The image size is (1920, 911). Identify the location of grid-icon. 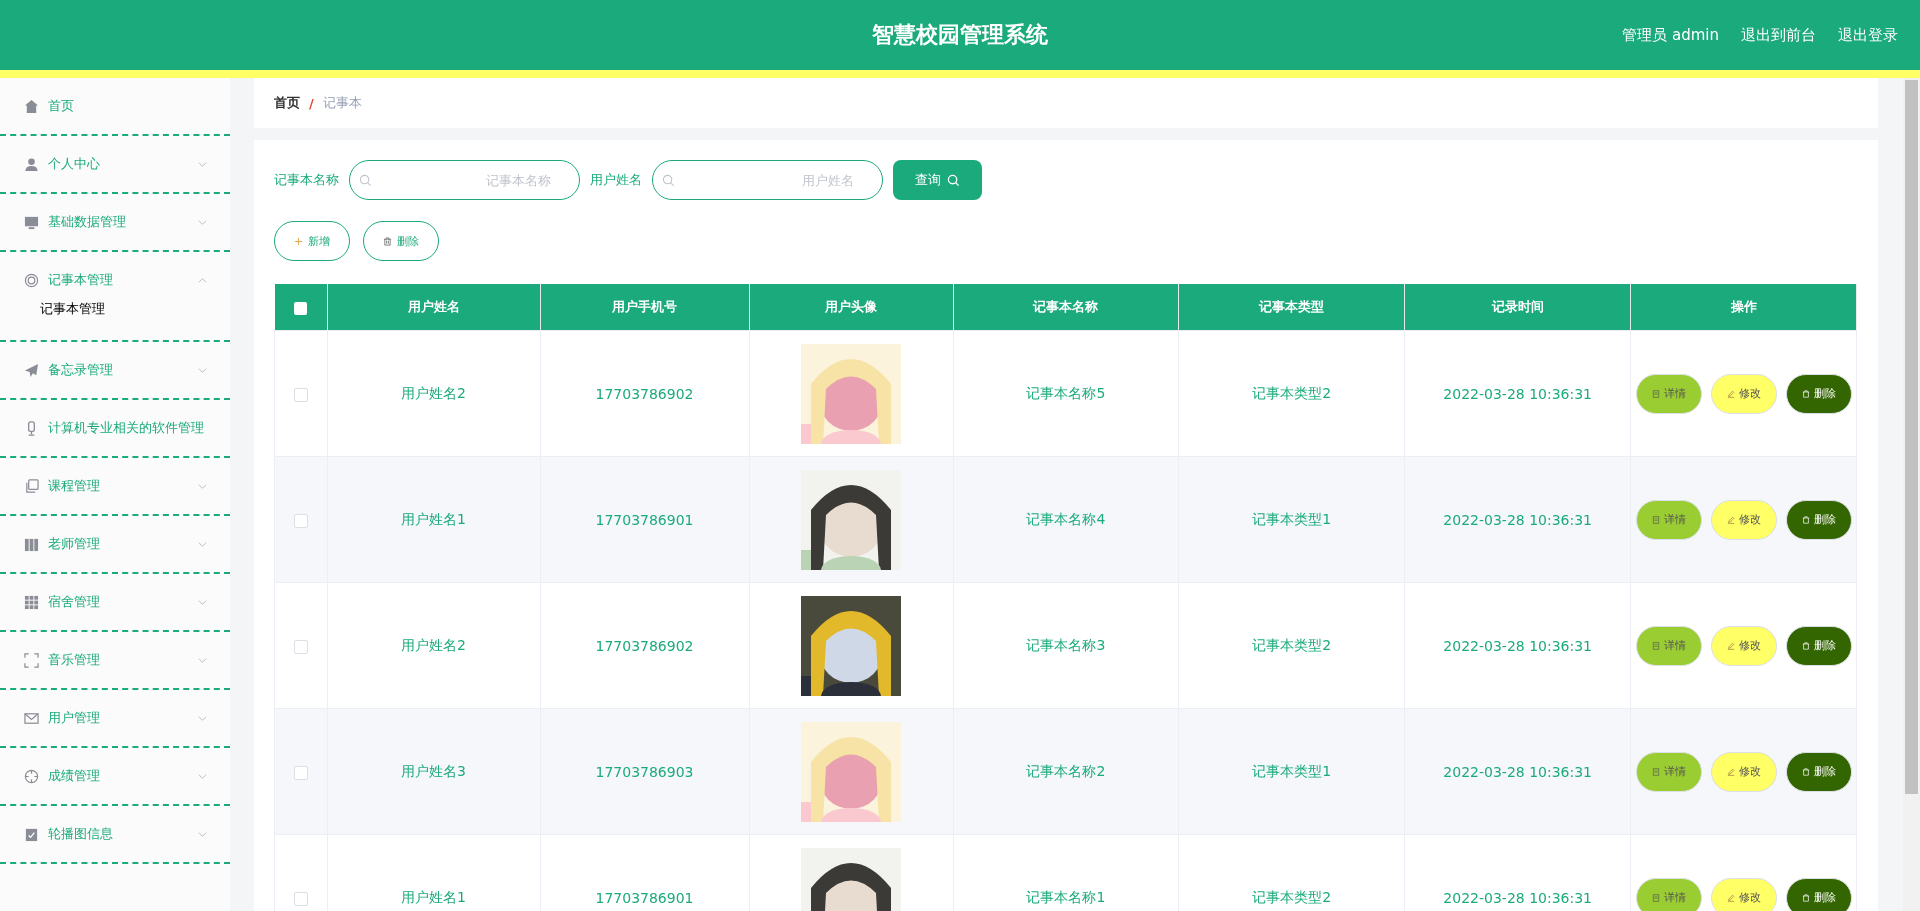
(31, 602).